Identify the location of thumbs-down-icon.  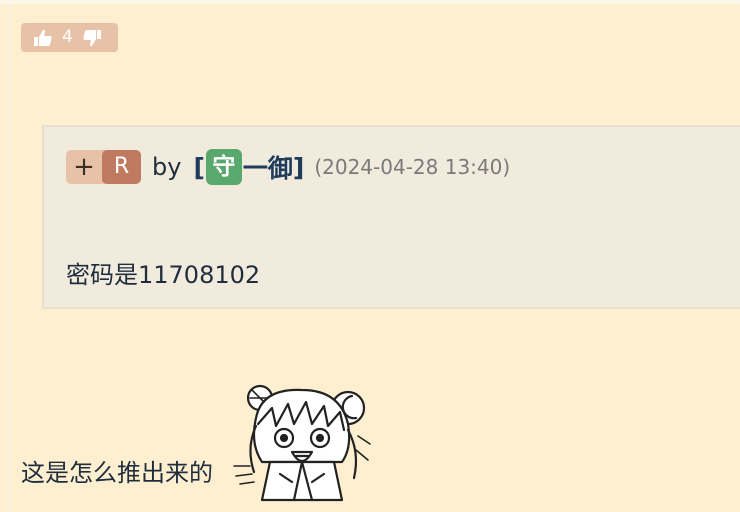
(92, 38).